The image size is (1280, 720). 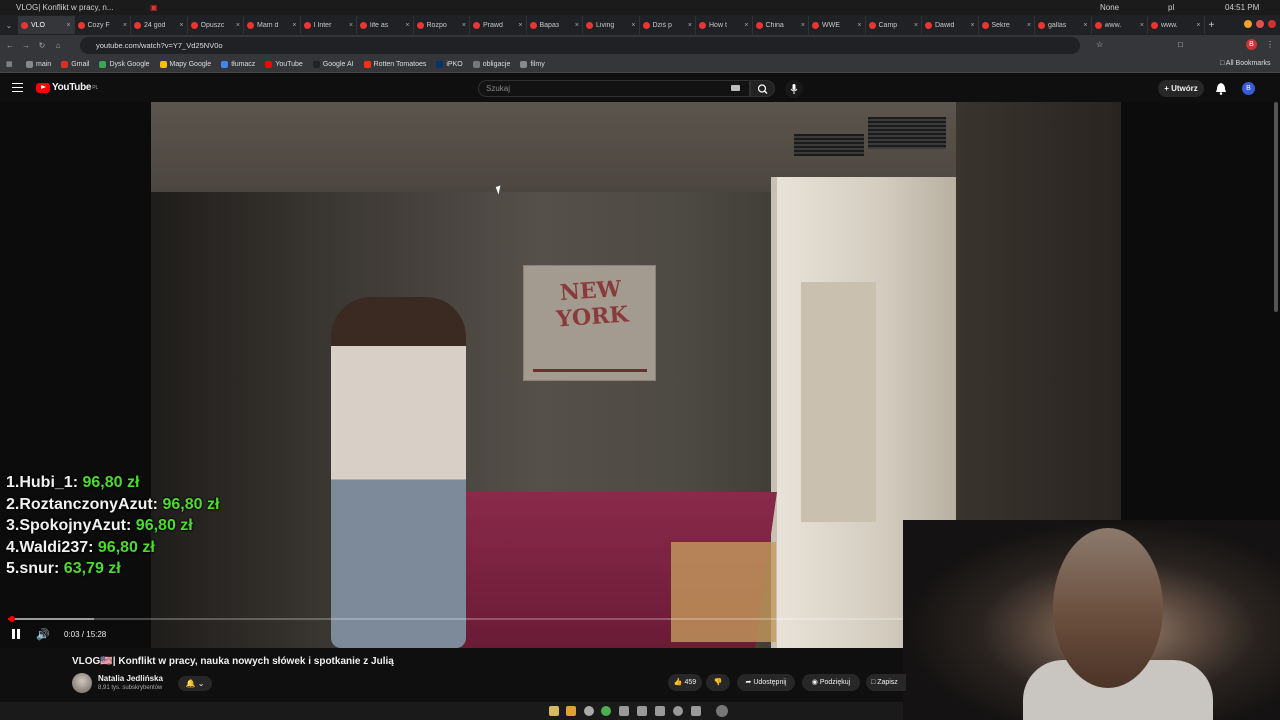 I want to click on search-button, so click(x=762, y=88).